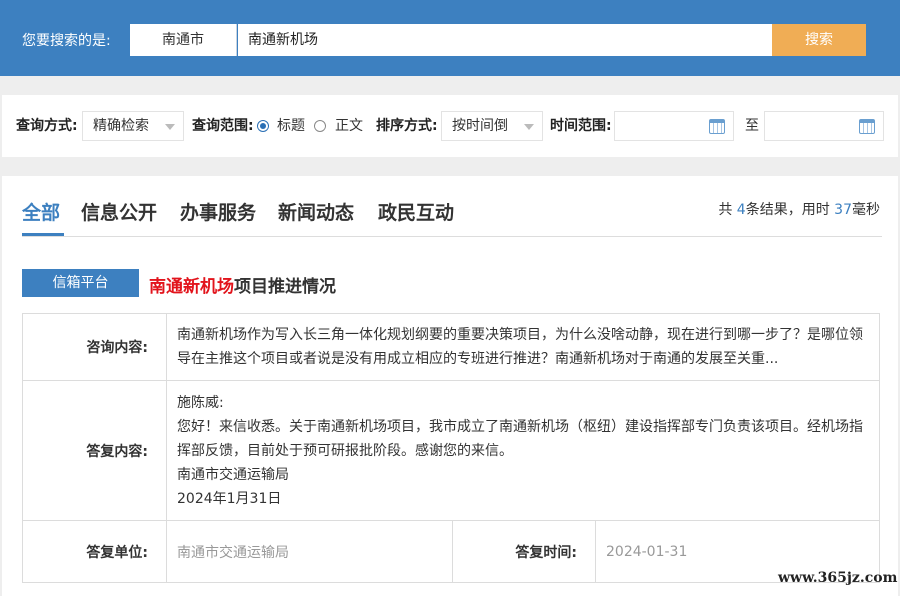 The width and height of the screenshot is (900, 596). Describe the element at coordinates (94, 347) in the screenshot. I see `consult-label: 咨询内容:` at that location.